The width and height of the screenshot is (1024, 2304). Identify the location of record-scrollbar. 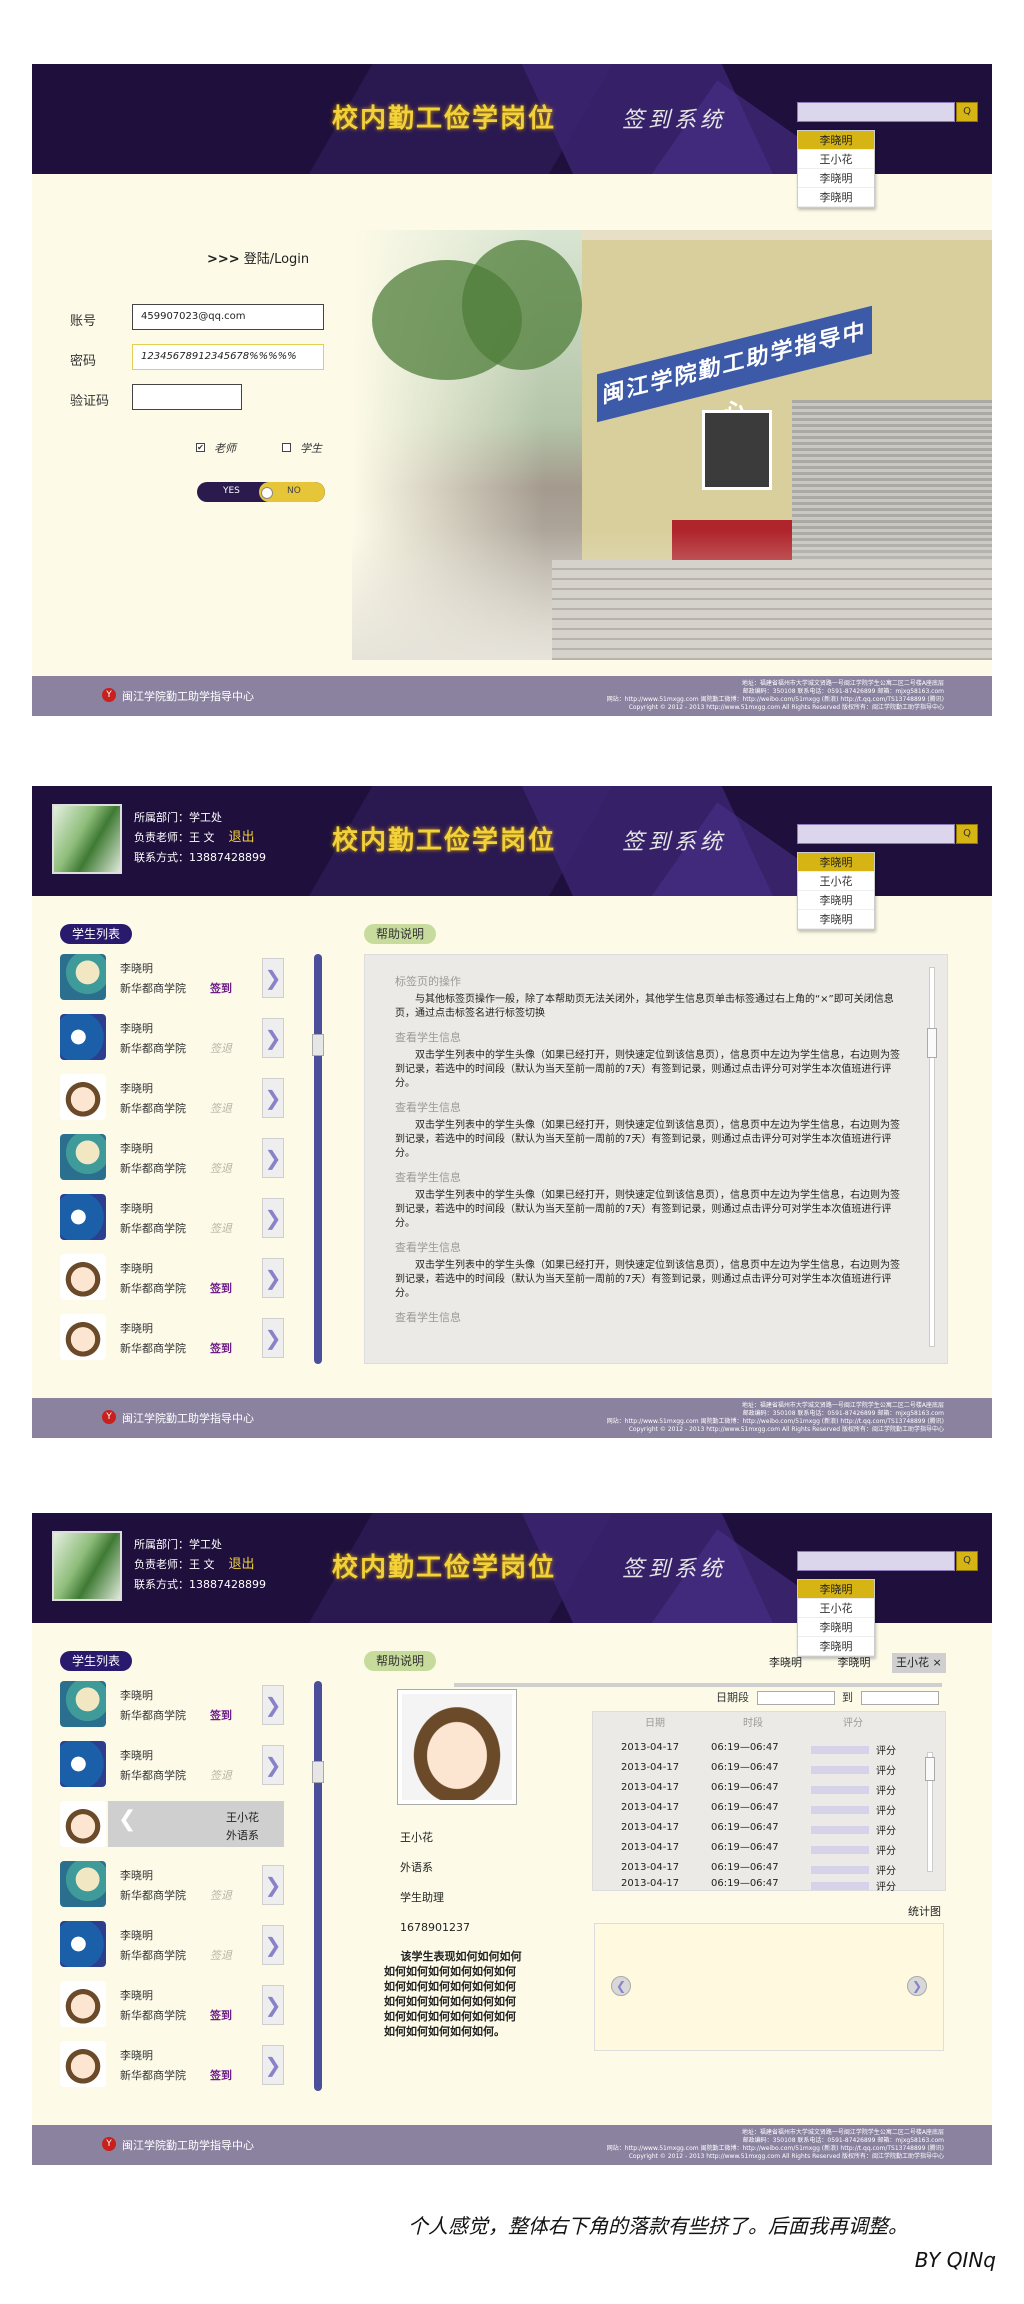
(930, 1812).